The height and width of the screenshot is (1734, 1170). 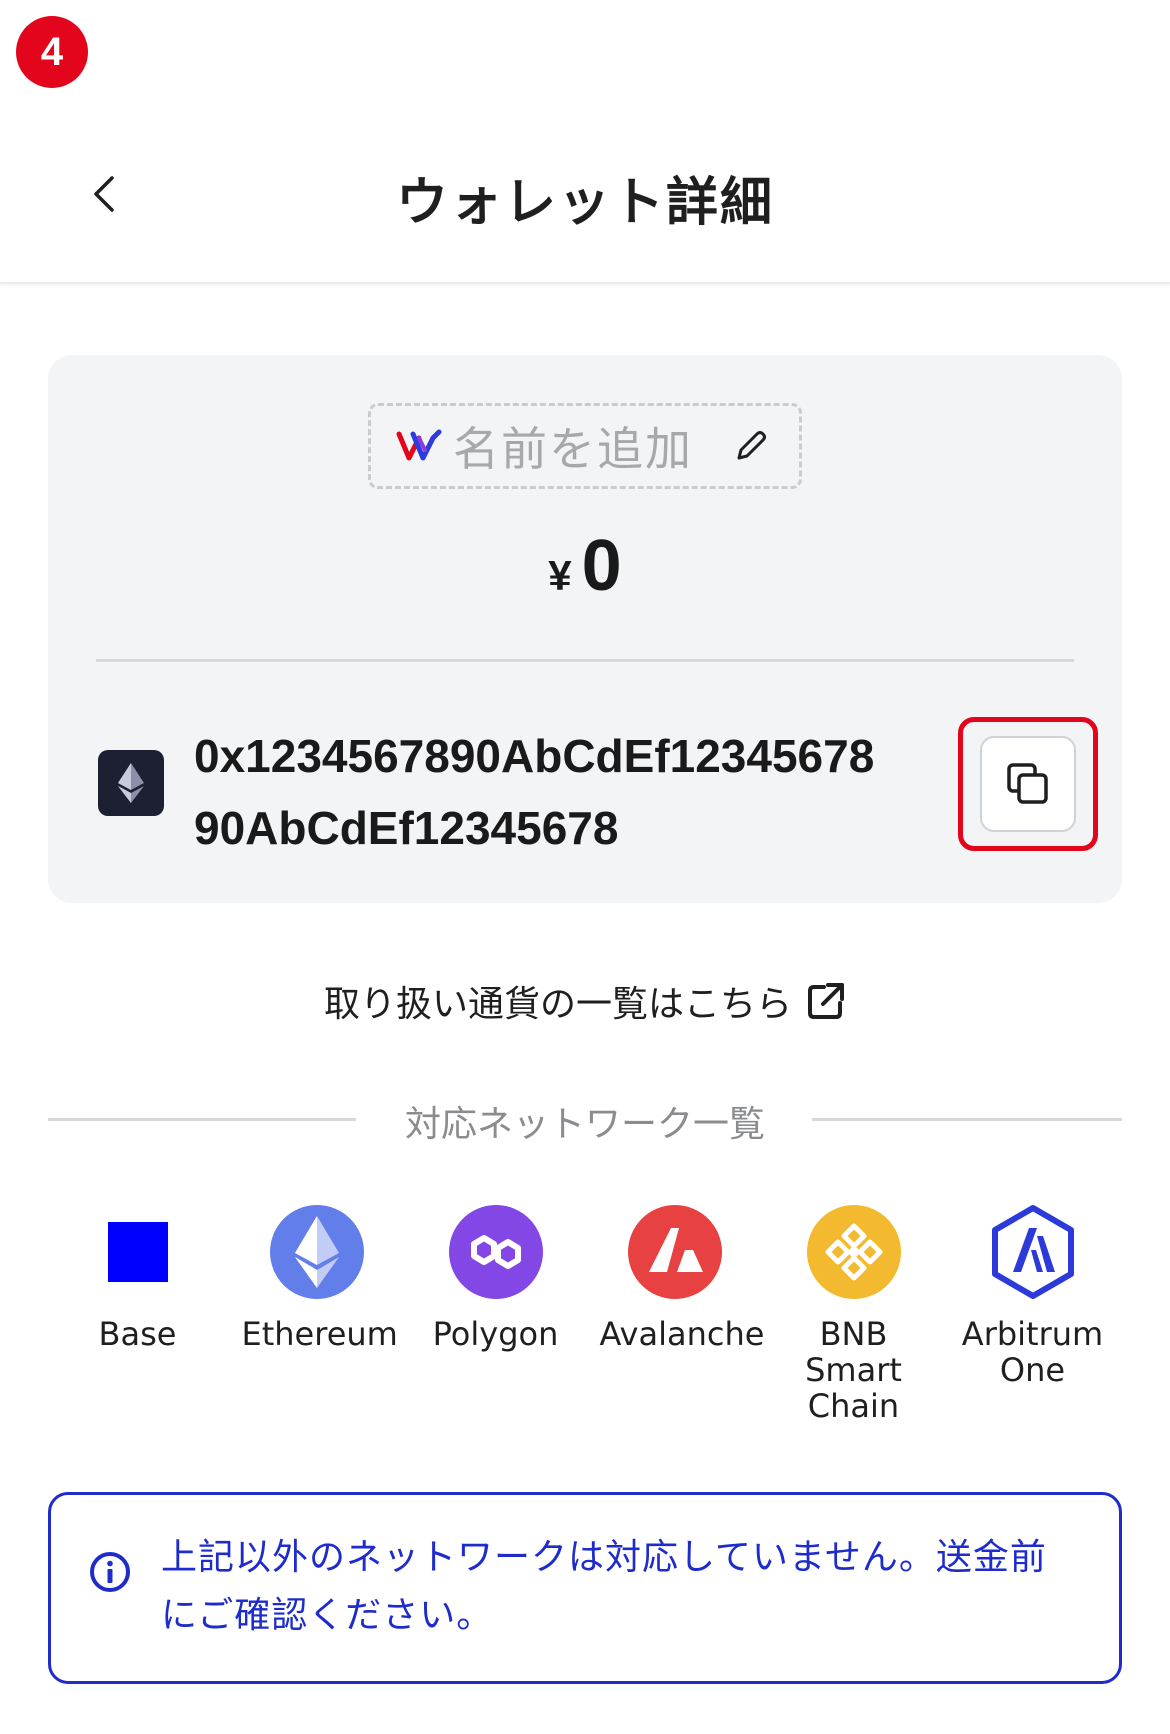 I want to click on currency-list-link-label: 取り扱い通貨の一覧はこちら, so click(x=557, y=1004).